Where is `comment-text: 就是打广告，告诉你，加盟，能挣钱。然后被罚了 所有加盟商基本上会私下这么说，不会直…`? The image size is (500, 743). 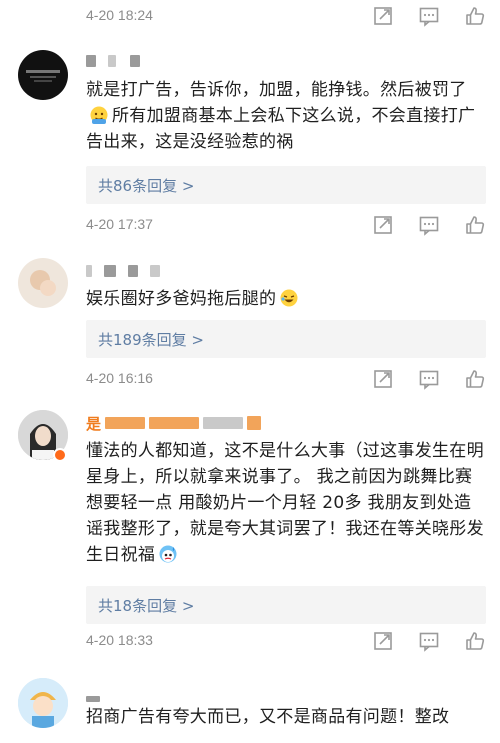
comment-text: 就是打广告，告诉你，加盟，能挣钱。然后被罚了 所有加盟商基本上会私下这么说，不会直… is located at coordinates (281, 116).